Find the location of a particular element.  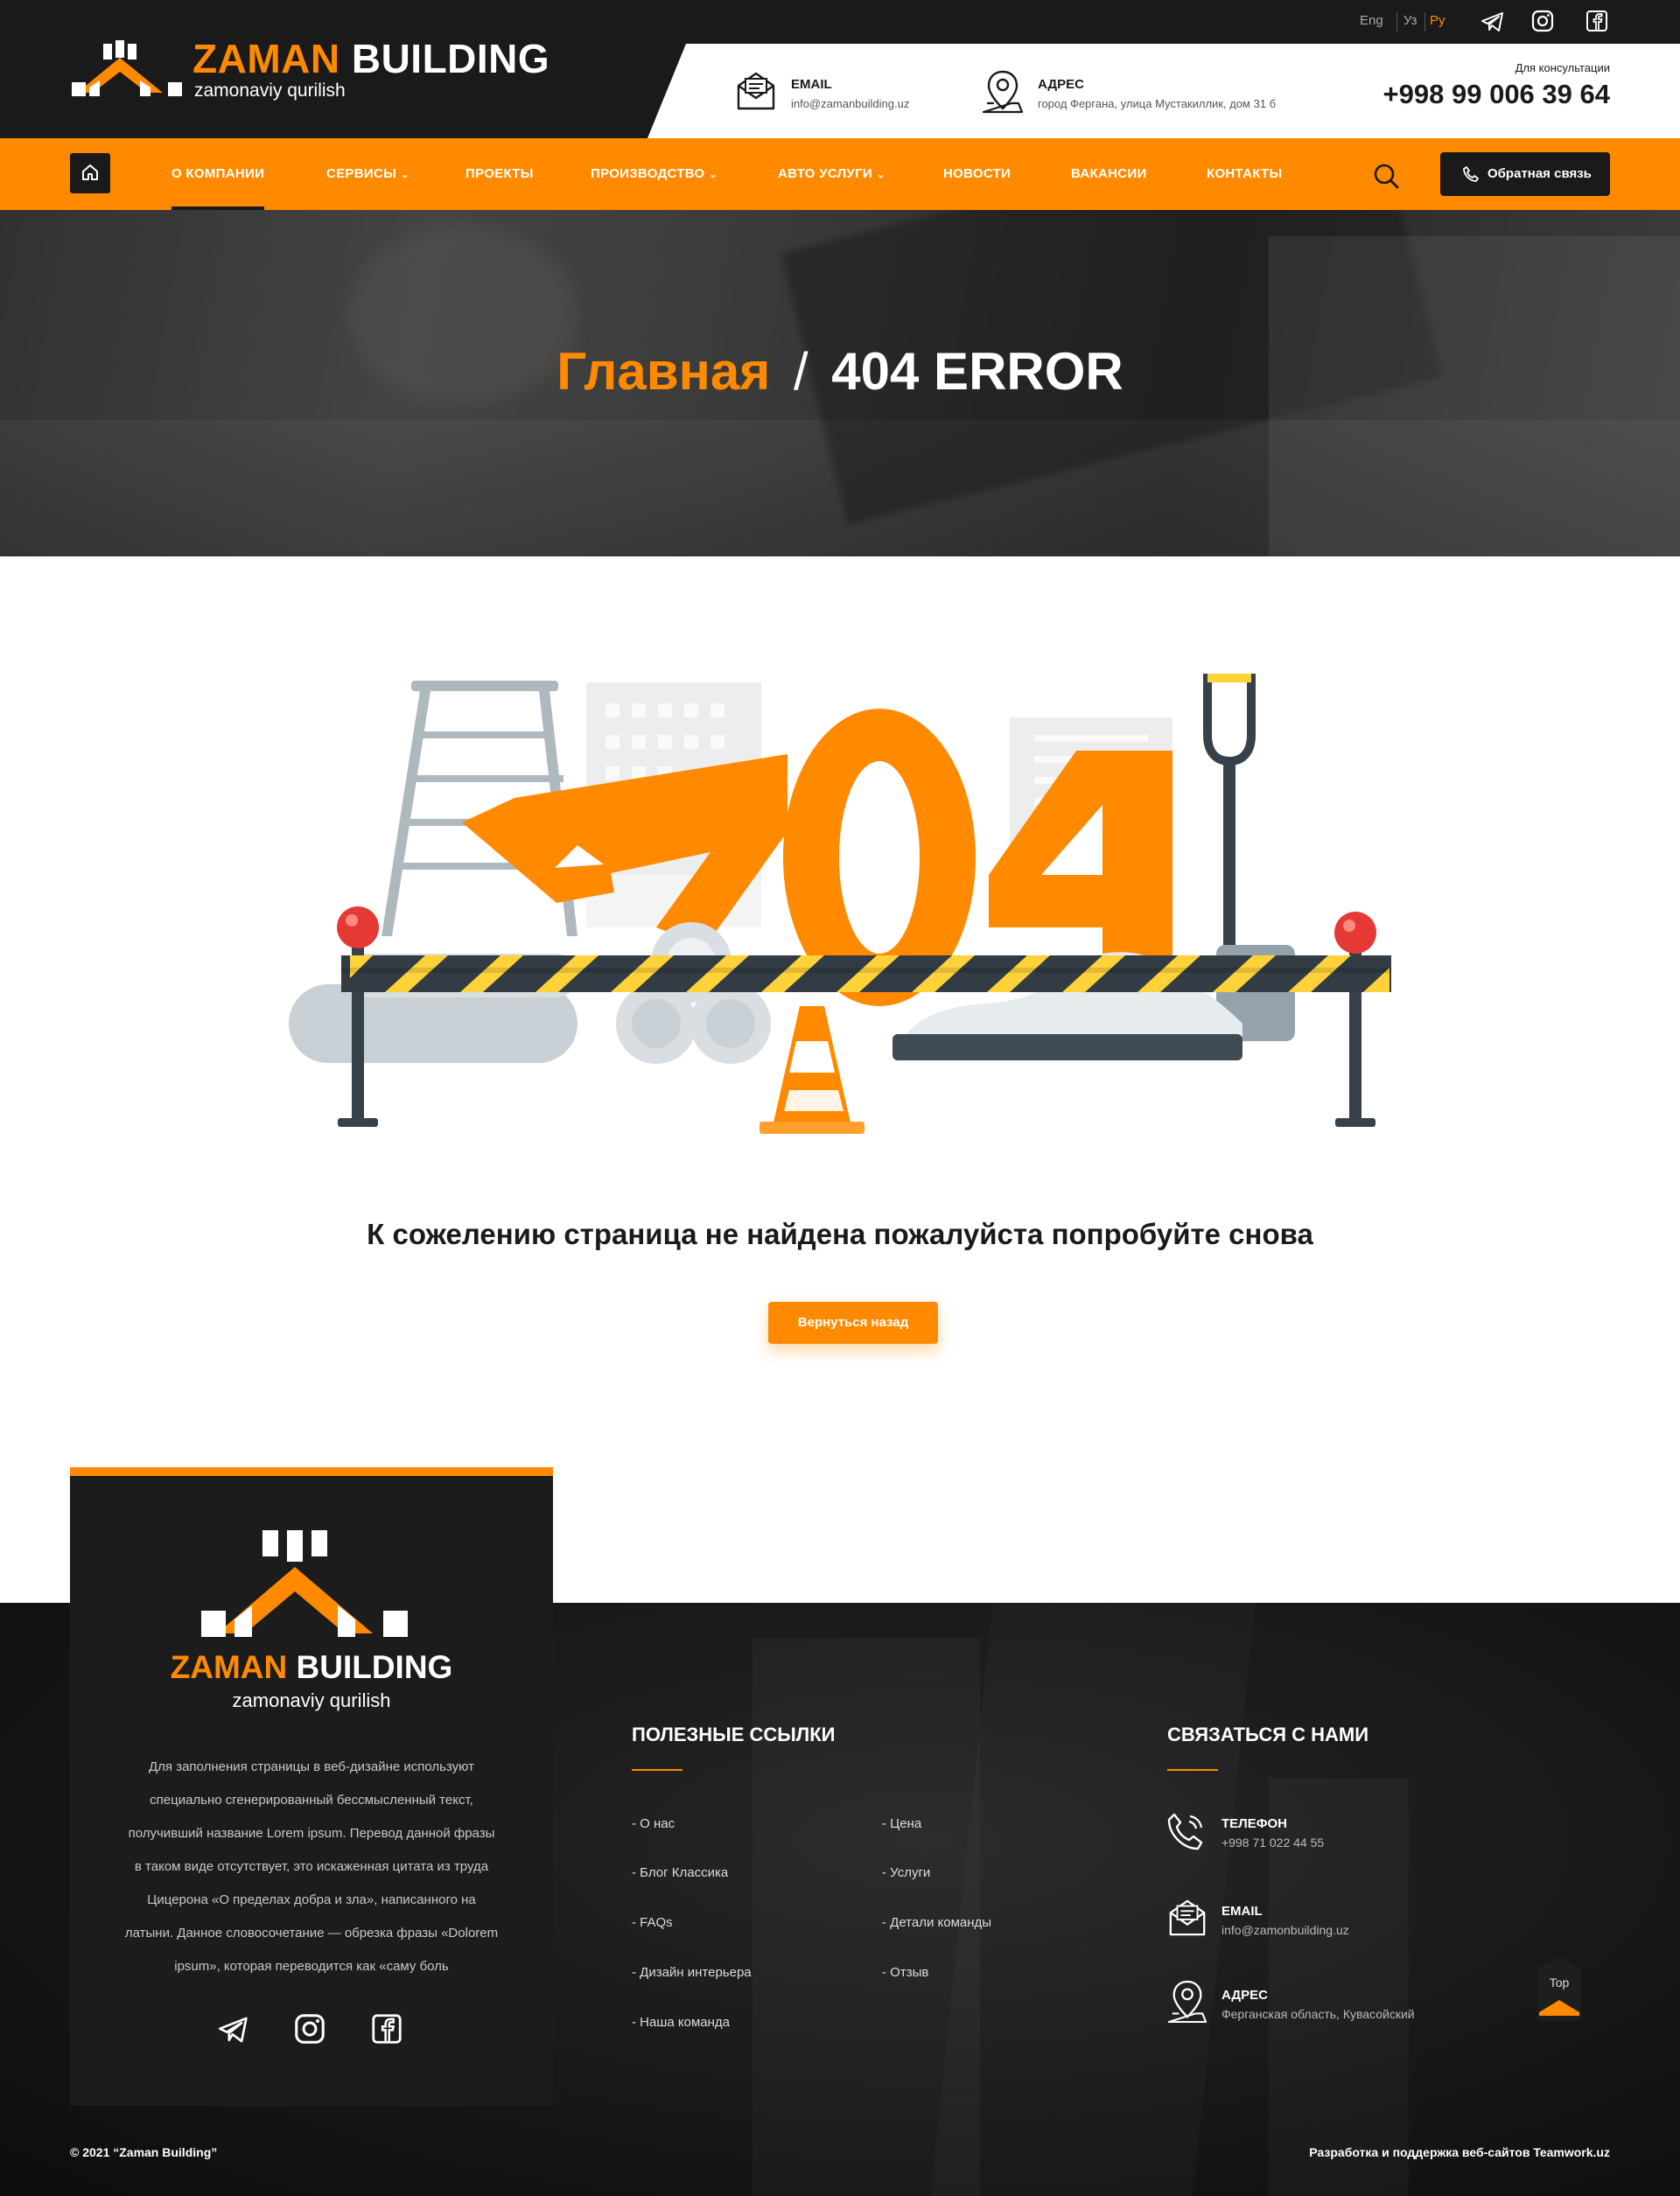

footer-link: - FAQs is located at coordinates (652, 1922).